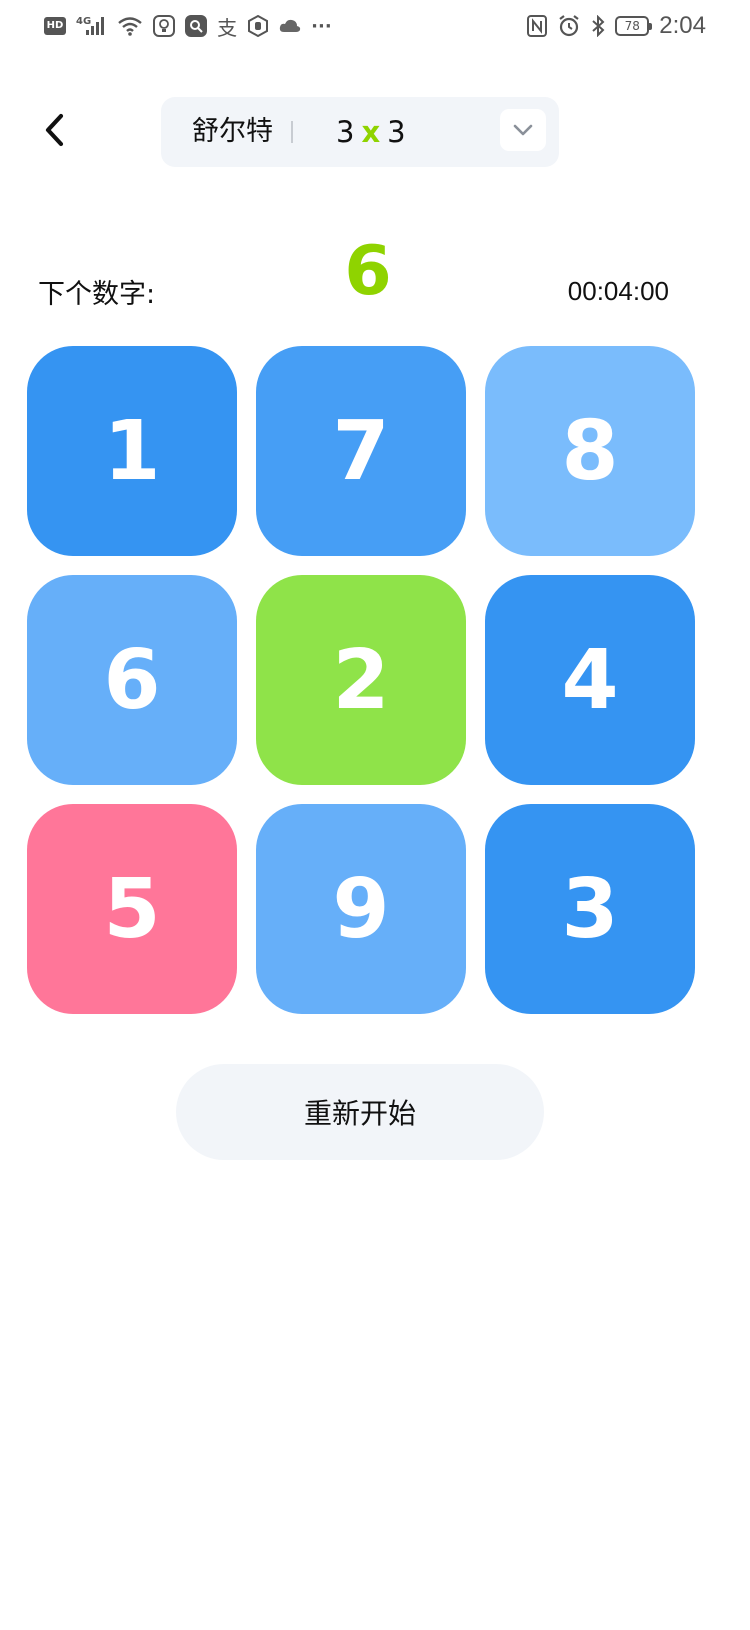 The width and height of the screenshot is (750, 1630). What do you see at coordinates (361, 451) in the screenshot?
I see `grid-tile-7: 7` at bounding box center [361, 451].